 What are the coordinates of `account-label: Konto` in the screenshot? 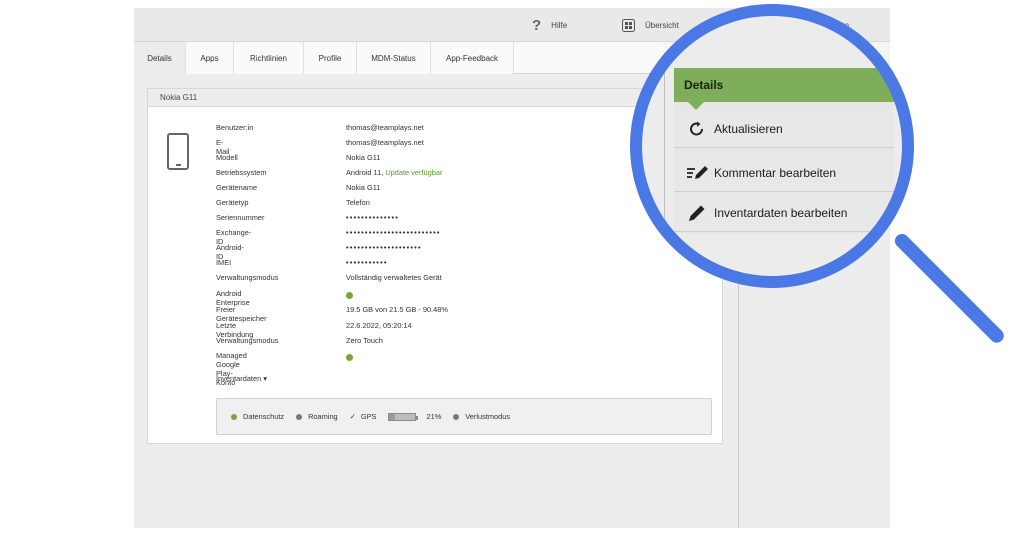 It's located at (838, 25).